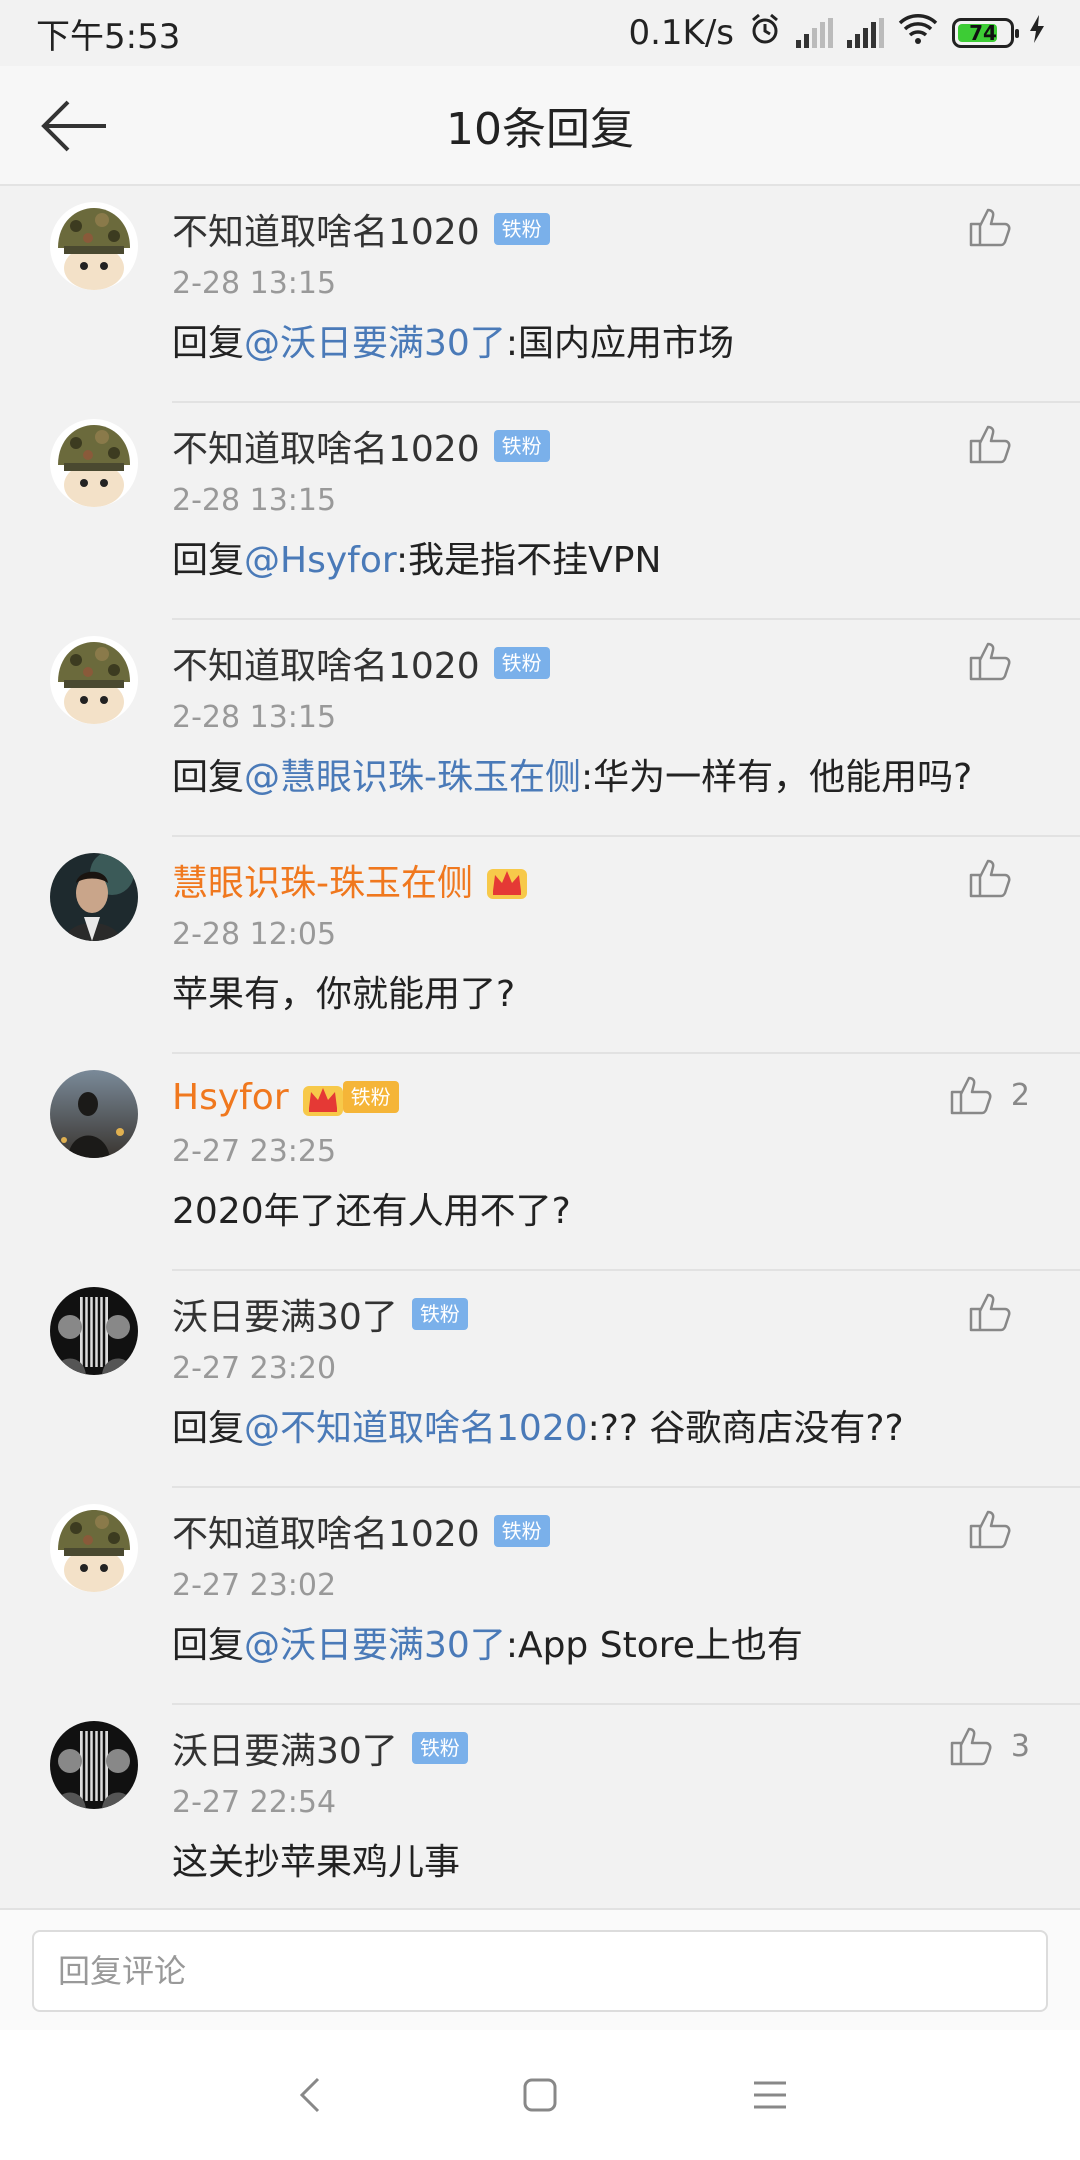  What do you see at coordinates (681, 33) in the screenshot?
I see `network-speed: 0.1K/s` at bounding box center [681, 33].